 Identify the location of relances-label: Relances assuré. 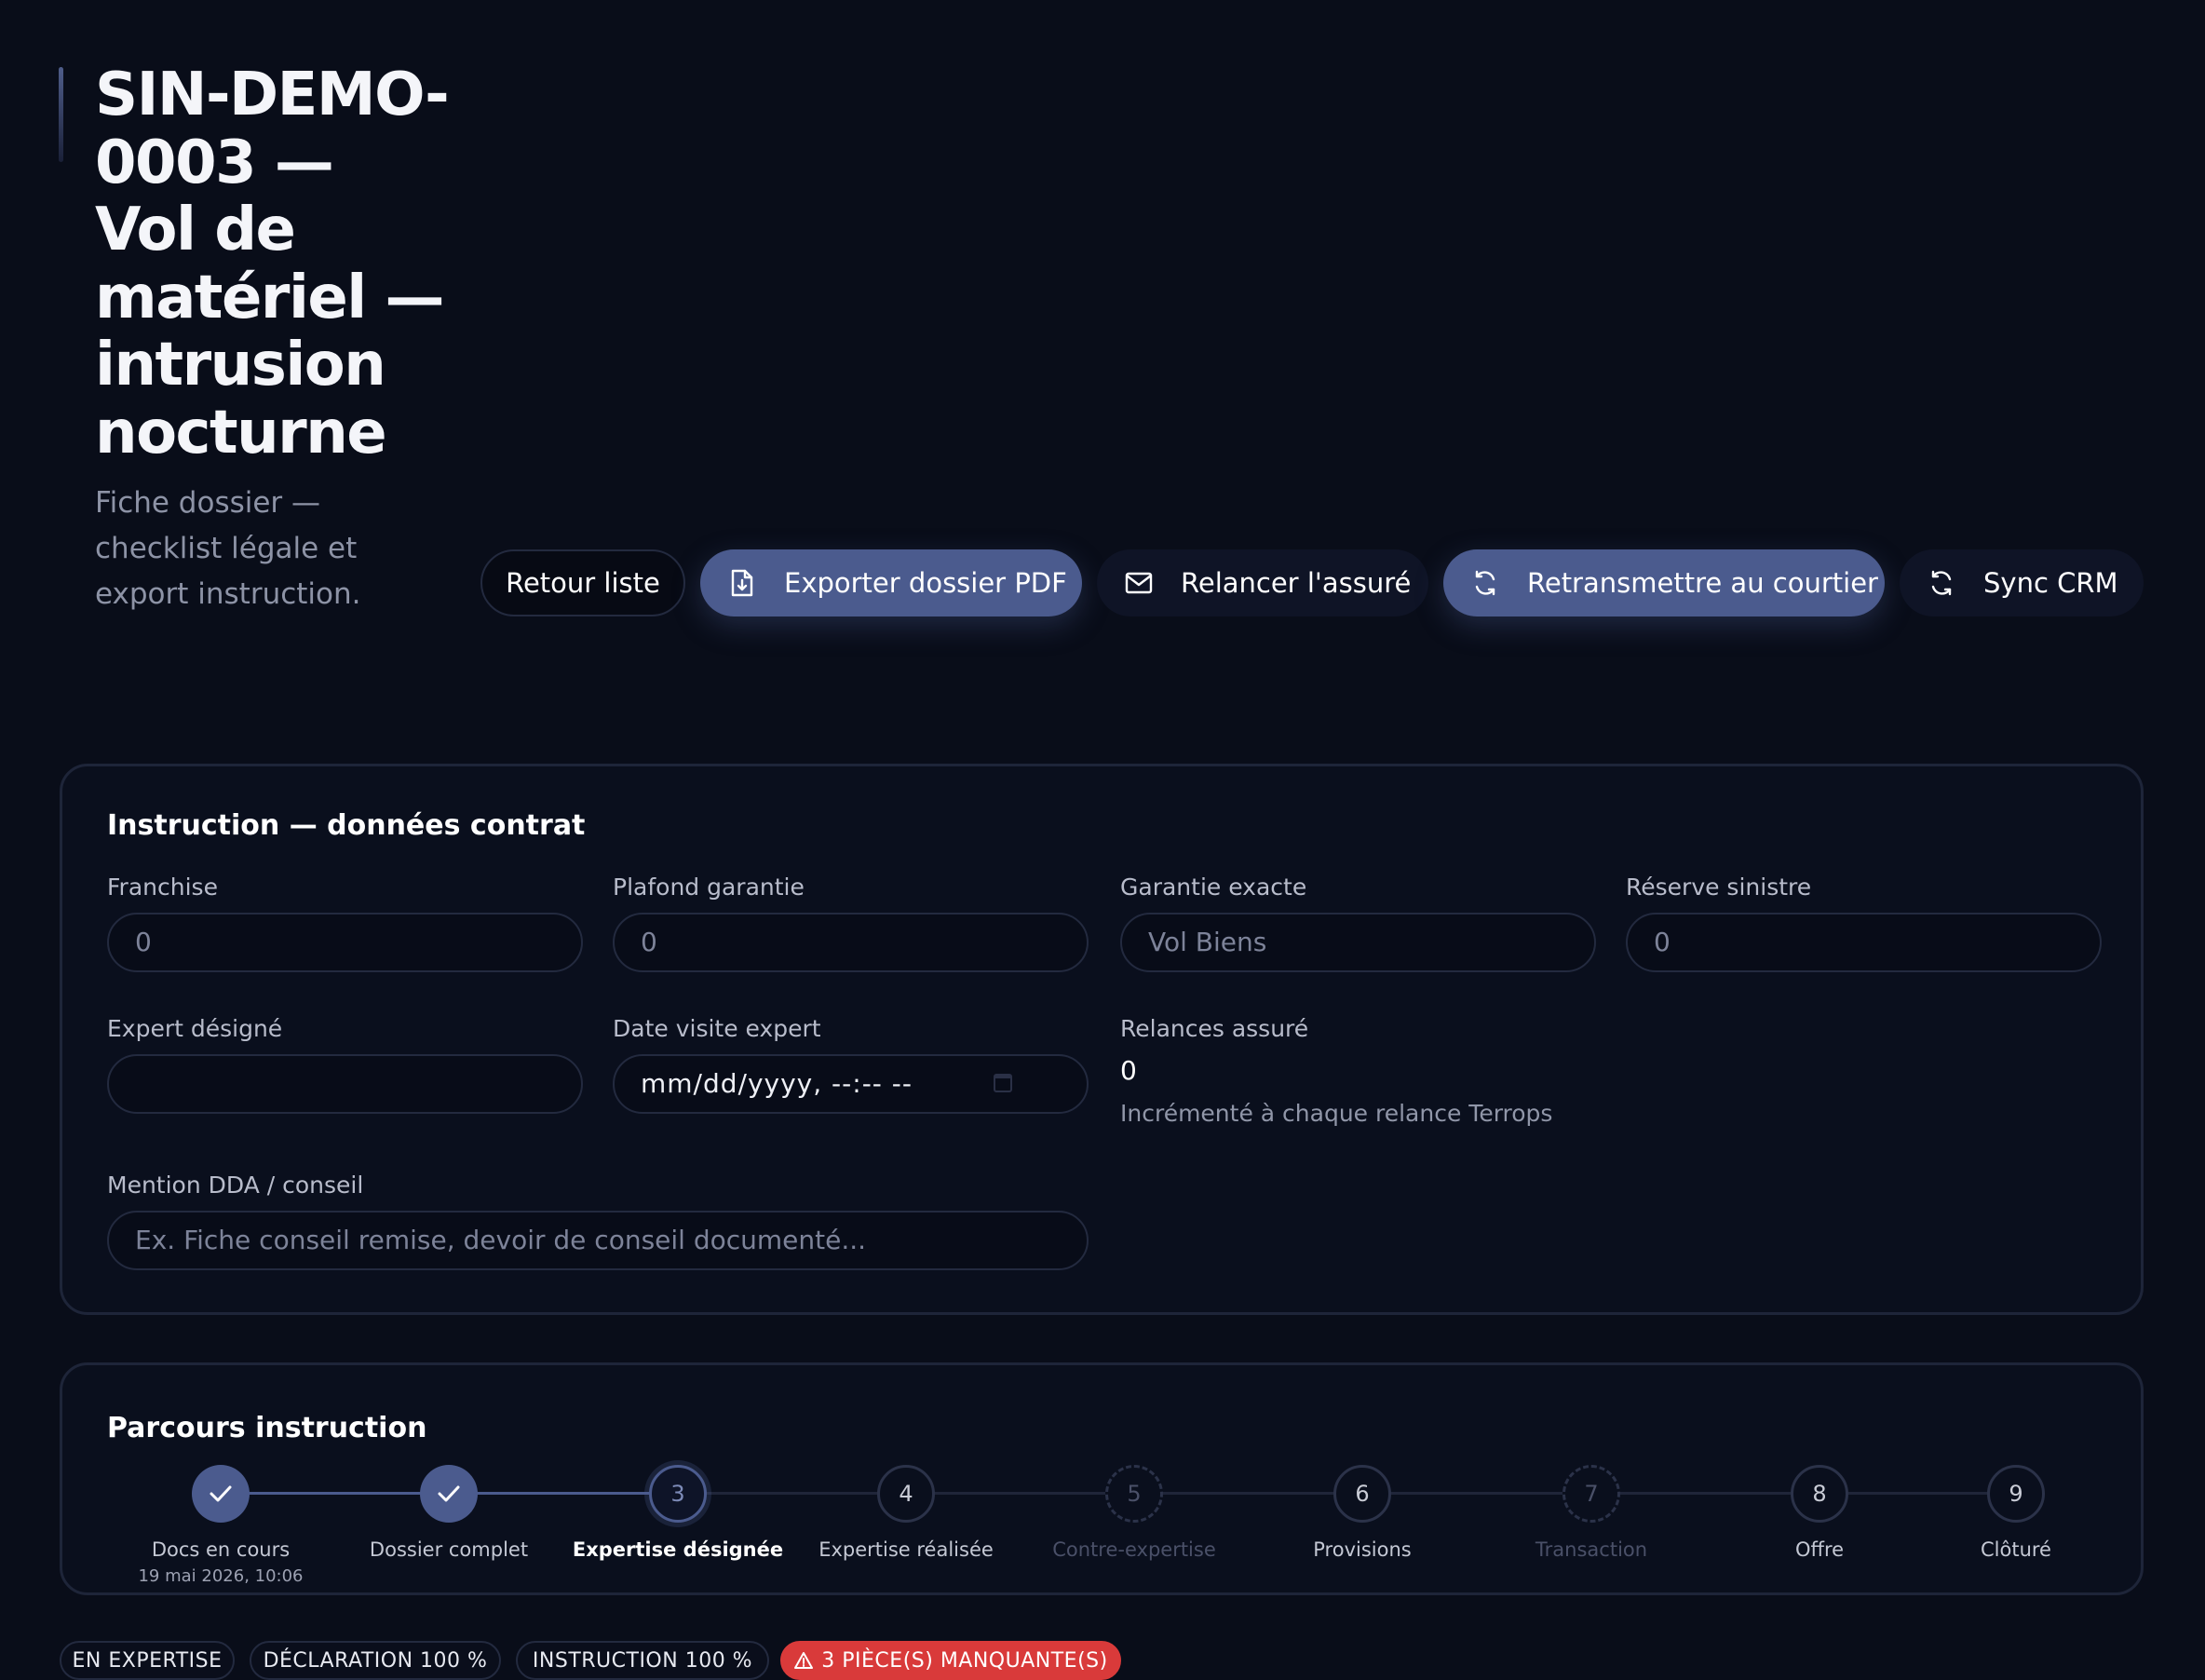
(1214, 1028).